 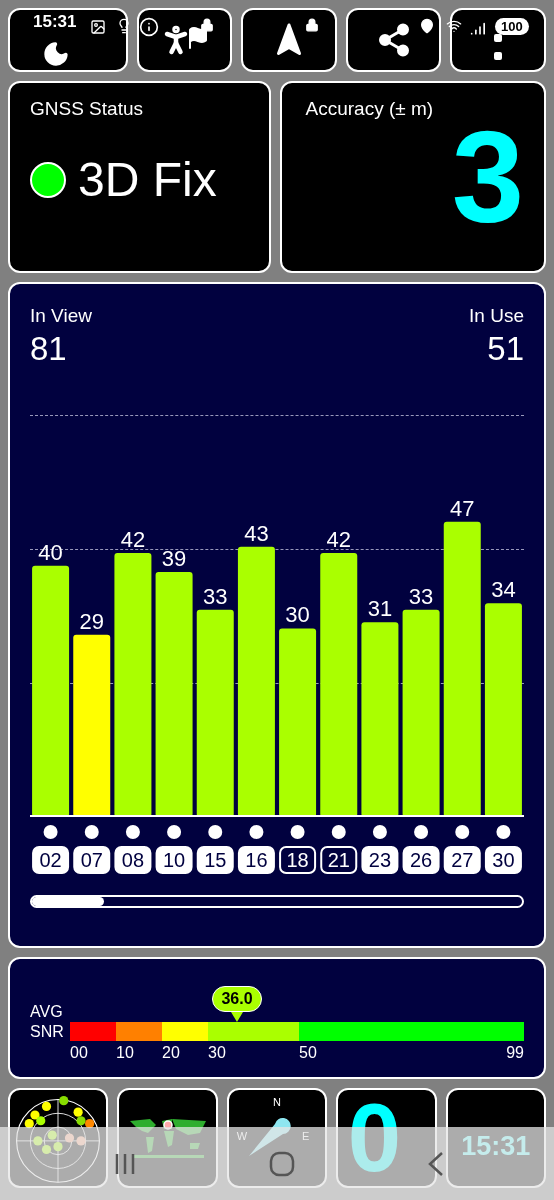 I want to click on info-icon, so click(x=149, y=27).